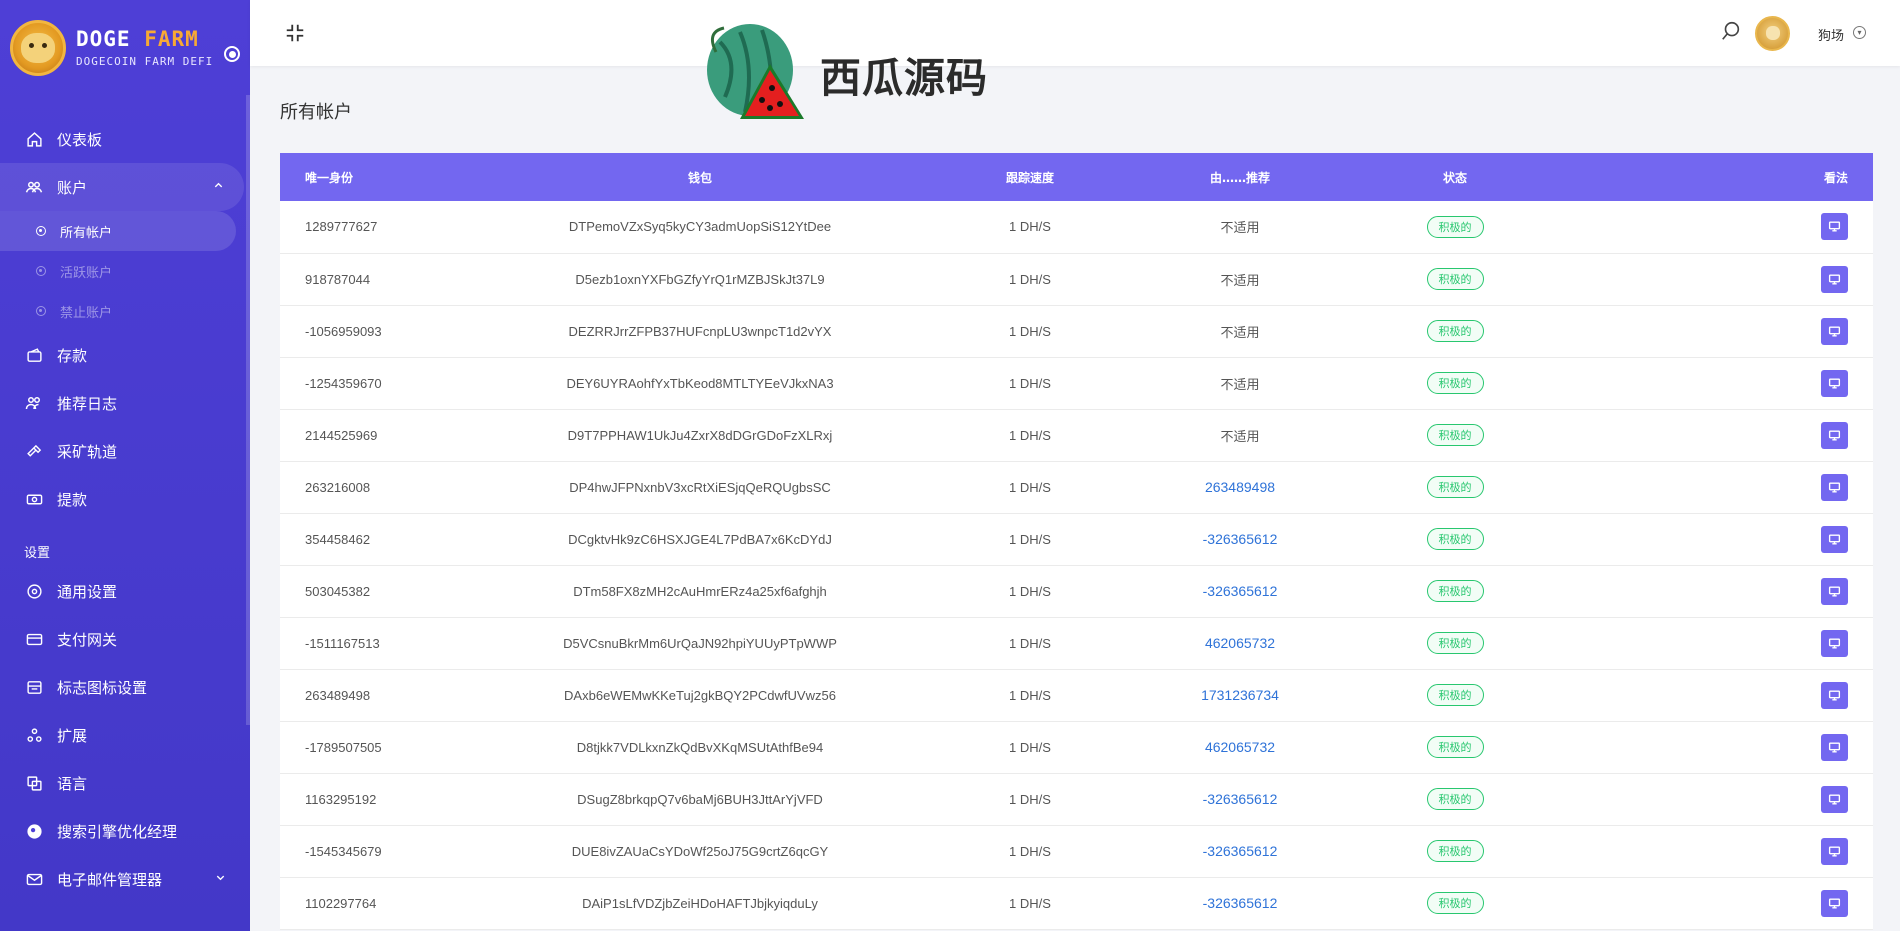 The height and width of the screenshot is (931, 1900). I want to click on column-header-status: 状态, so click(1455, 177).